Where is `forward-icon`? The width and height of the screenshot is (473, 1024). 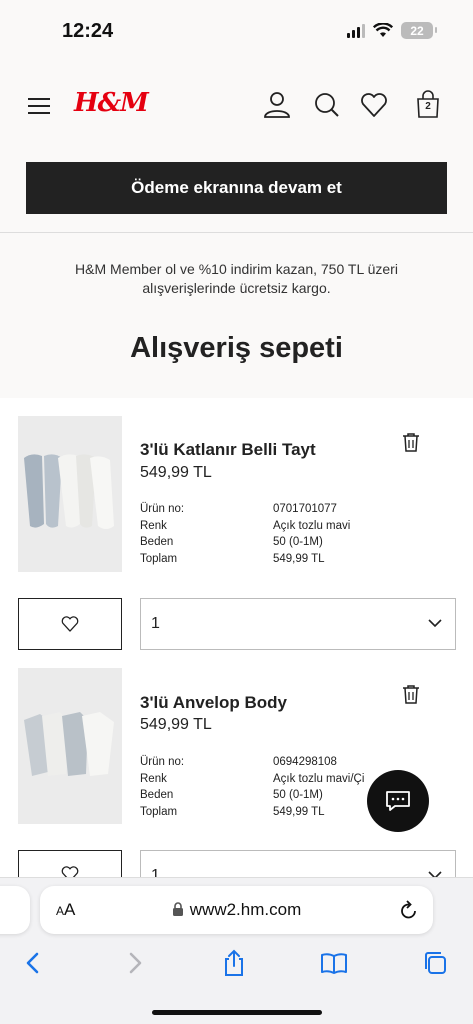
forward-icon is located at coordinates (135, 963).